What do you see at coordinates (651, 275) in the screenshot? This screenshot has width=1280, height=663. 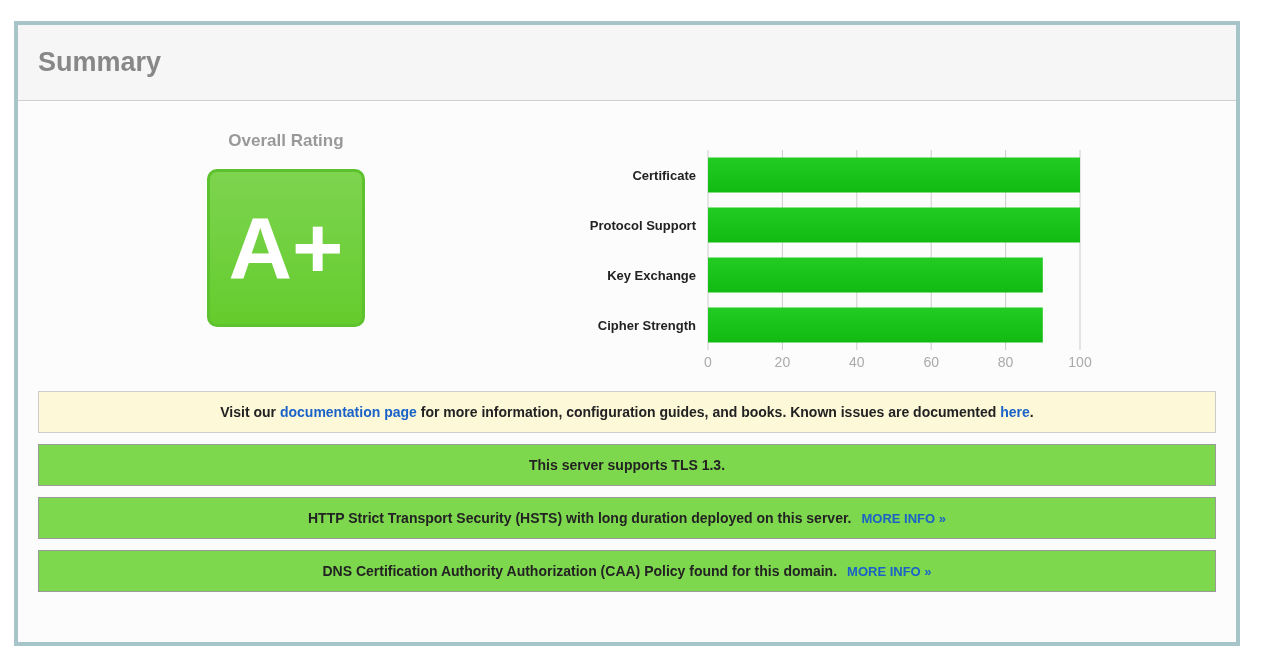 I see `category-label: Key Exchange` at bounding box center [651, 275].